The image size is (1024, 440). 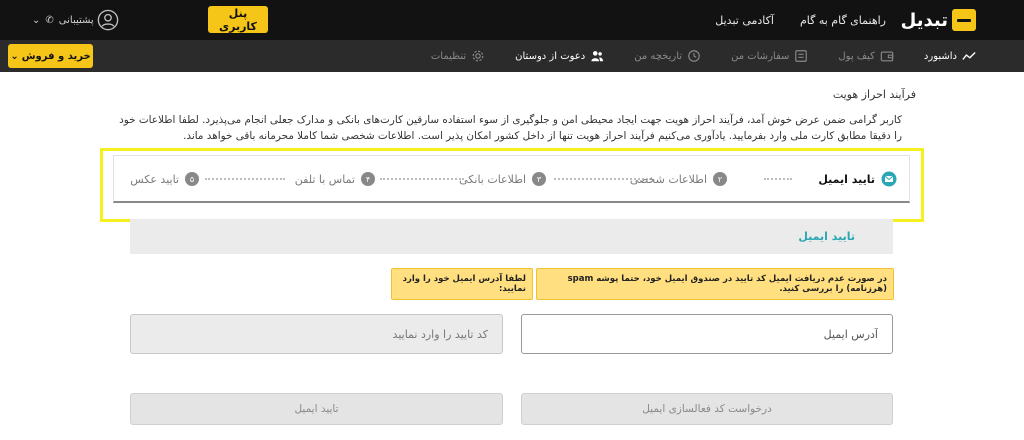 What do you see at coordinates (448, 56) in the screenshot?
I see `subnav-label: تنظیمات` at bounding box center [448, 56].